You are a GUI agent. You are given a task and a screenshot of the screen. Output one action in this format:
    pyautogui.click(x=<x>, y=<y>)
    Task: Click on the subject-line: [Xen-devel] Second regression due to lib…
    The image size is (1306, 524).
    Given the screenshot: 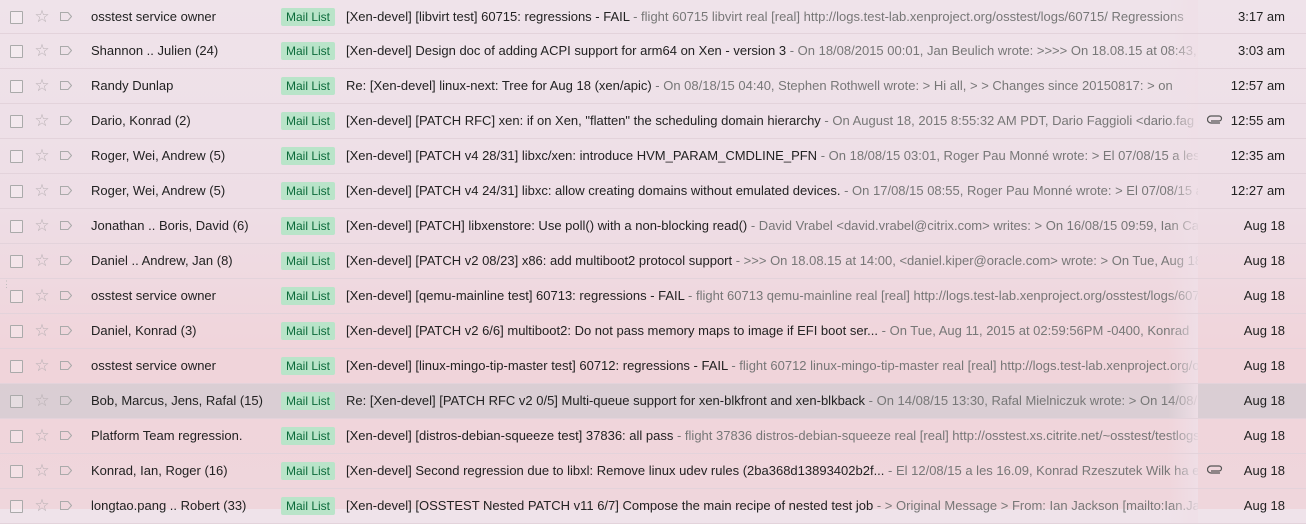 What is the action you would take?
    pyautogui.click(x=772, y=471)
    